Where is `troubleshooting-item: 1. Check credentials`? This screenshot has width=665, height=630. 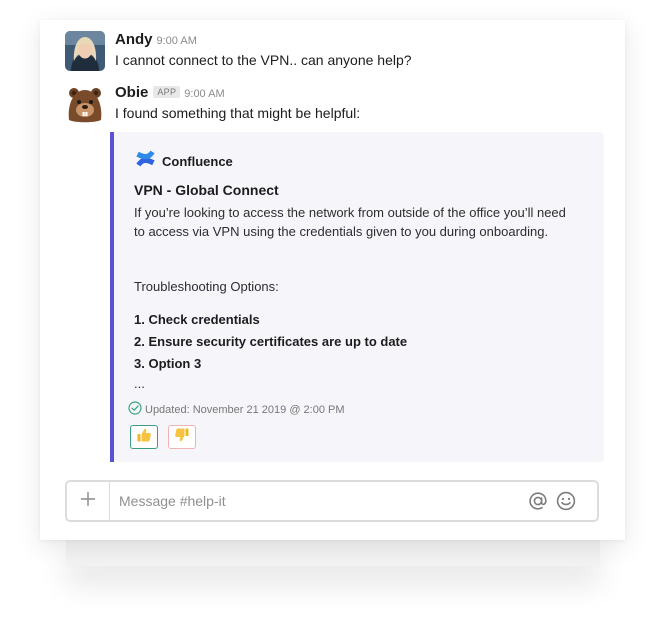
troubleshooting-item: 1. Check credentials is located at coordinates (197, 319).